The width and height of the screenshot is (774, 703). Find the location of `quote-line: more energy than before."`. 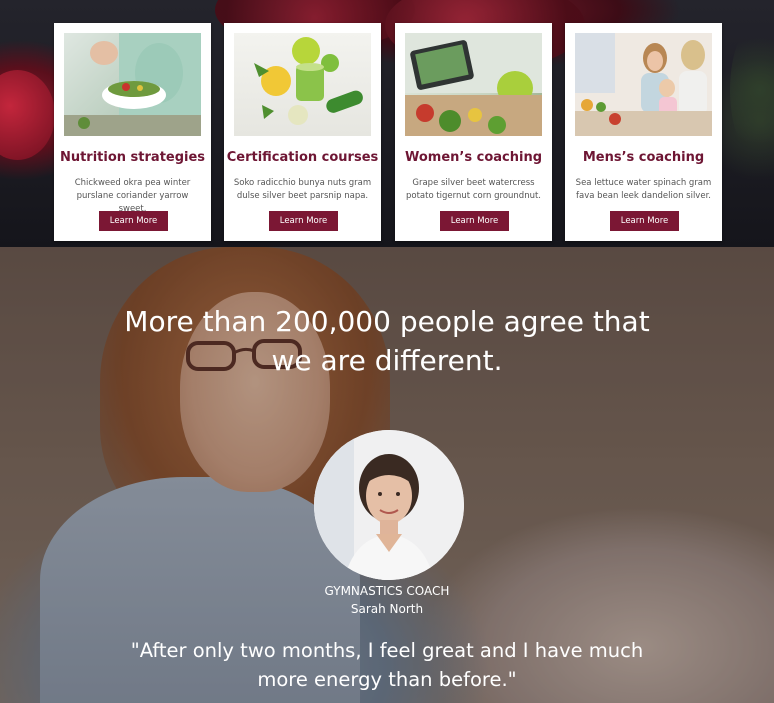

quote-line: more energy than before." is located at coordinates (387, 679).